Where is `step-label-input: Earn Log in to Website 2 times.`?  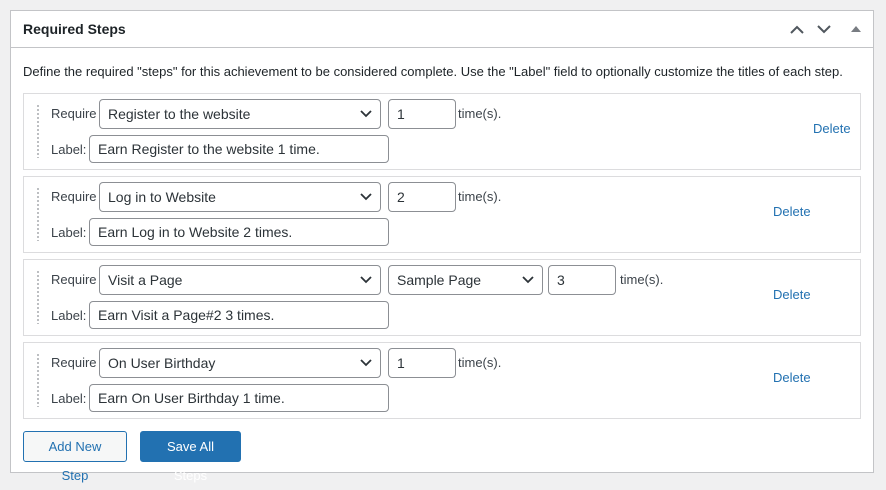
step-label-input: Earn Log in to Website 2 times. is located at coordinates (239, 232).